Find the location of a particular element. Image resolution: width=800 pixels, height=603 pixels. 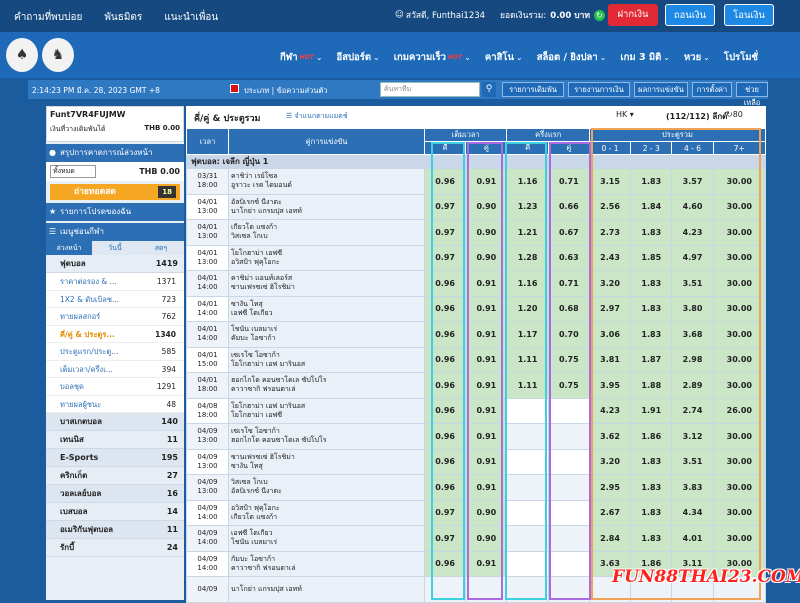

results-button: ผลการแข่งขัน is located at coordinates (661, 89).